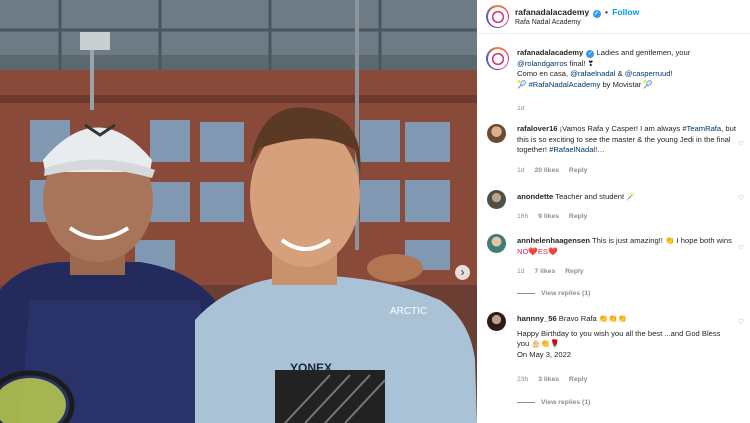  Describe the element at coordinates (701, 128) in the screenshot. I see `hashtag-teamrafa: #TeamRafa` at that location.